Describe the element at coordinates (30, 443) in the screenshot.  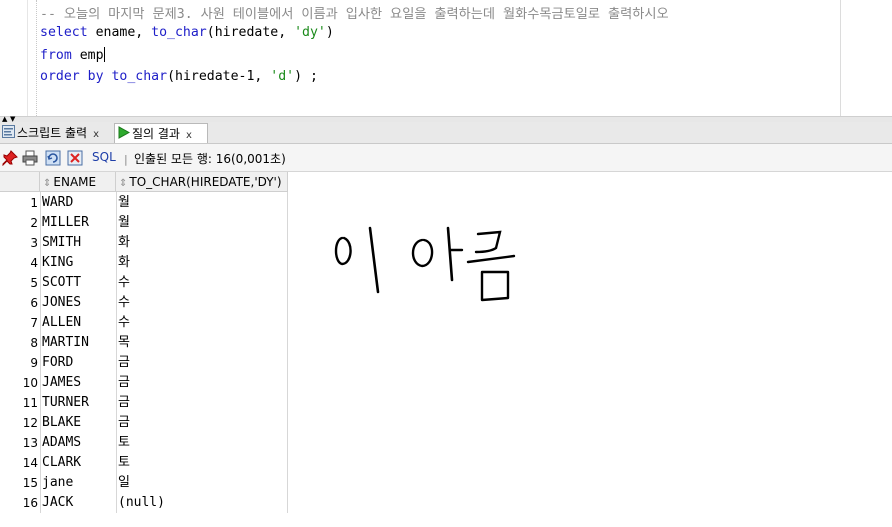
I see `row-number: 13` at that location.